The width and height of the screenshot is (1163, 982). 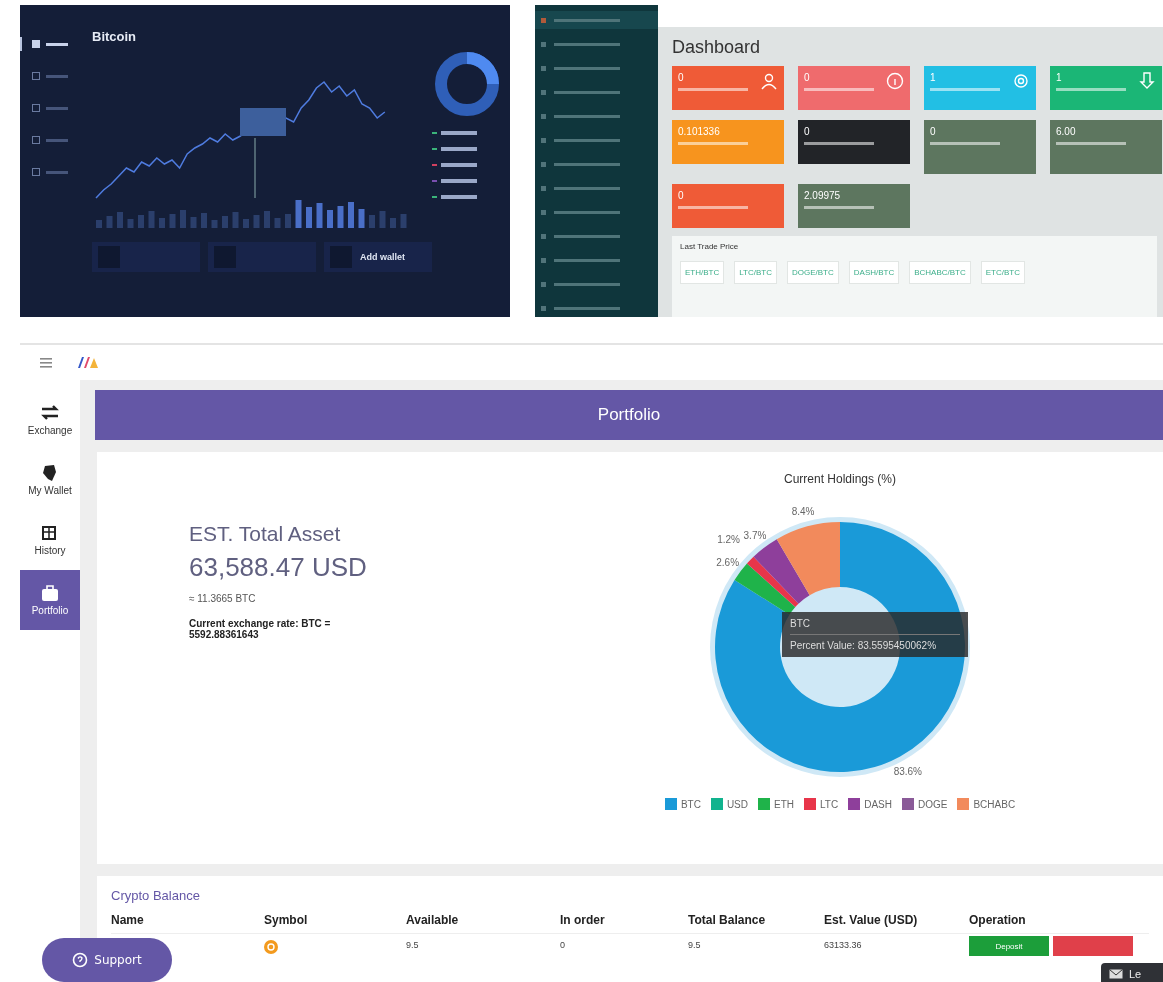 I want to click on nav-item: History, so click(x=50, y=540).